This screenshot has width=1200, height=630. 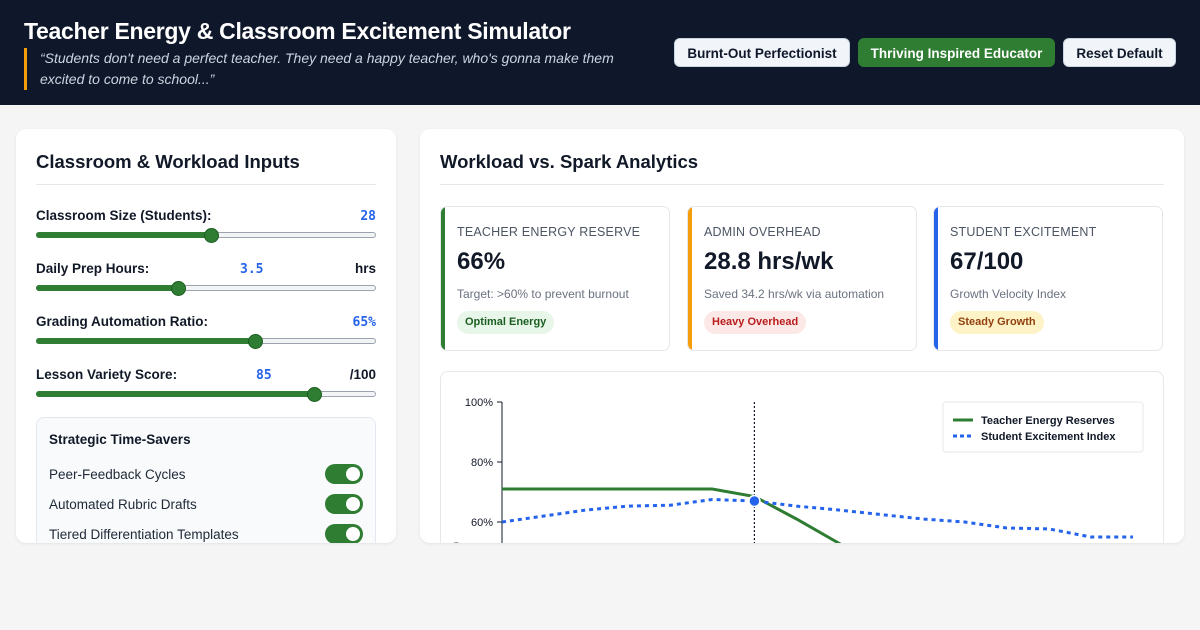 I want to click on daily-prep-value: 3.5, so click(x=252, y=269).